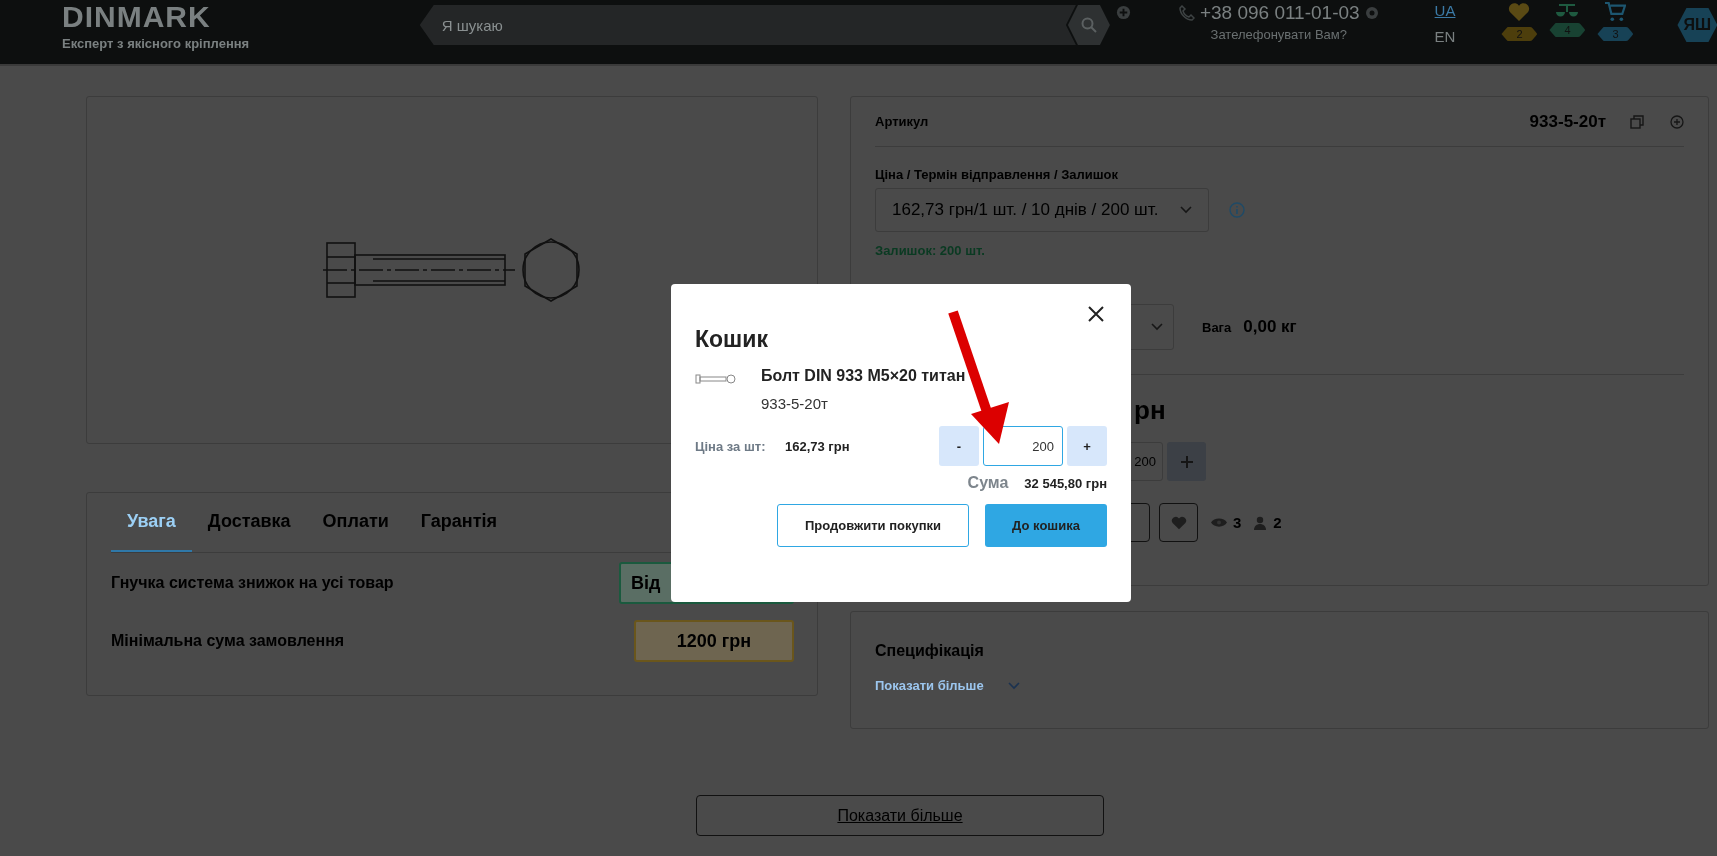 The height and width of the screenshot is (856, 1717). I want to click on article-value: 933-5-20т, so click(1567, 121).